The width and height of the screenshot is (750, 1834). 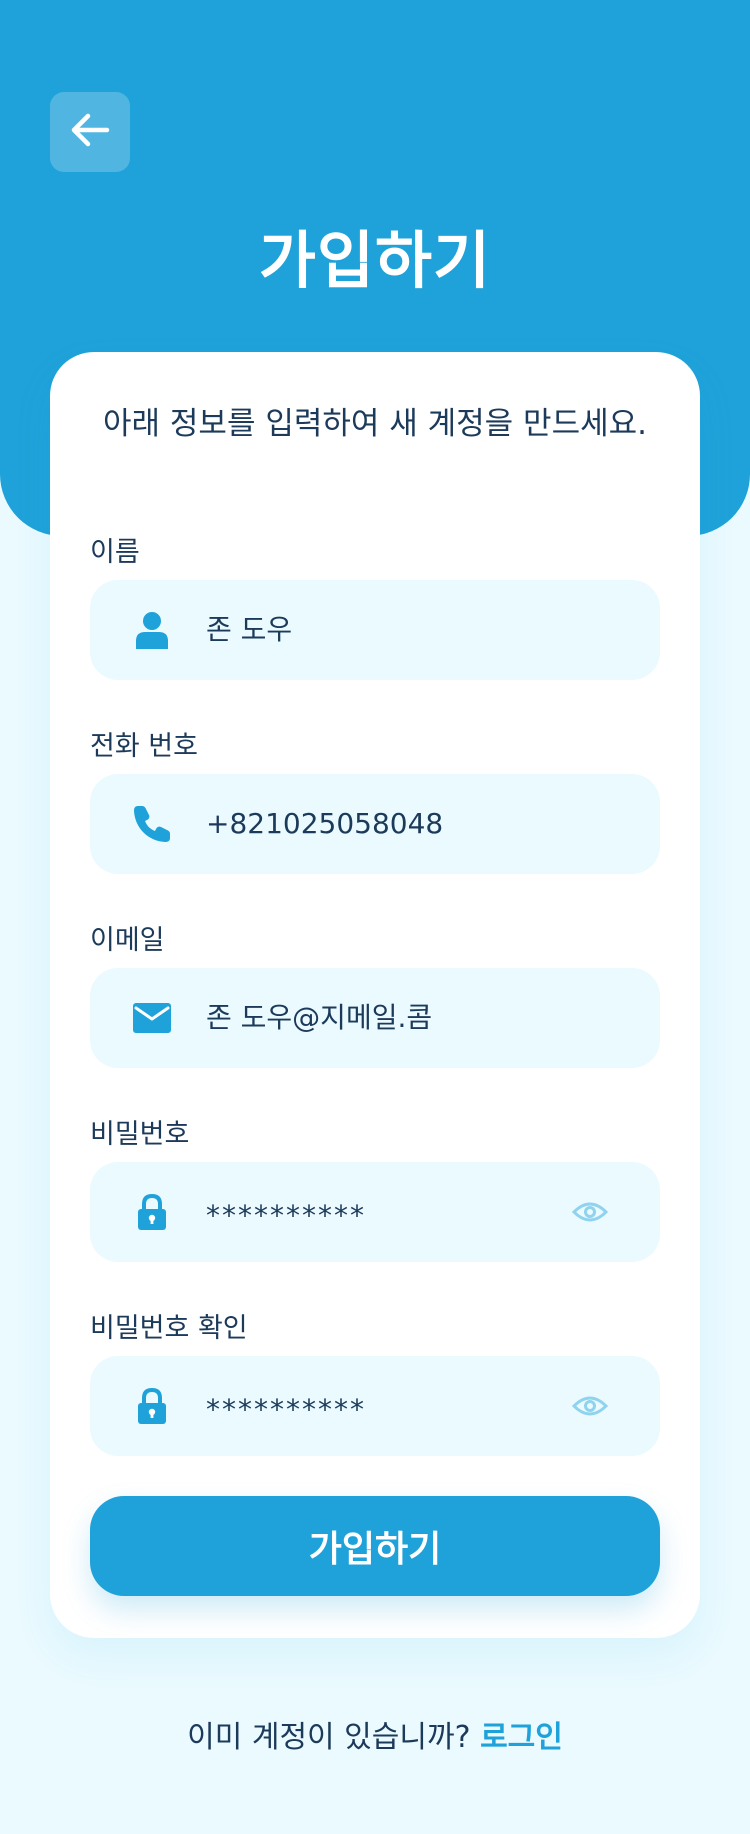 I want to click on password-field: **********, so click(x=375, y=1212).